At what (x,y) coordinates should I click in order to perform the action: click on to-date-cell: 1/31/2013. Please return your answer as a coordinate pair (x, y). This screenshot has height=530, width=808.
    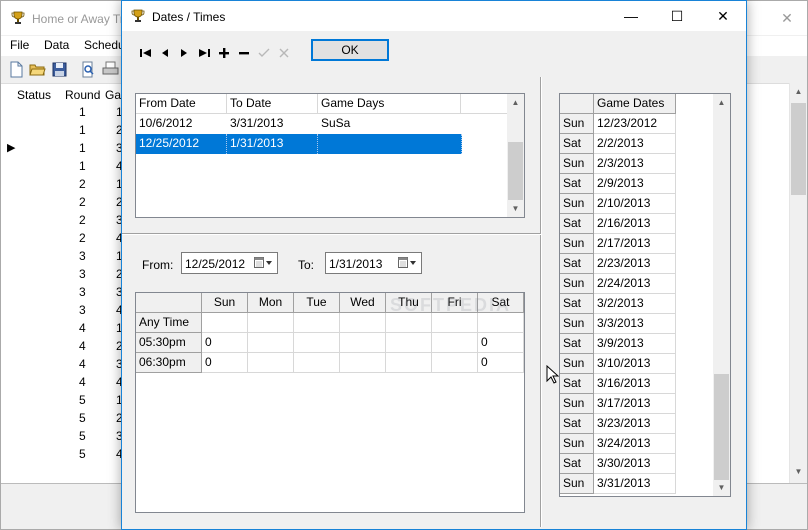
    Looking at the image, I should click on (272, 144).